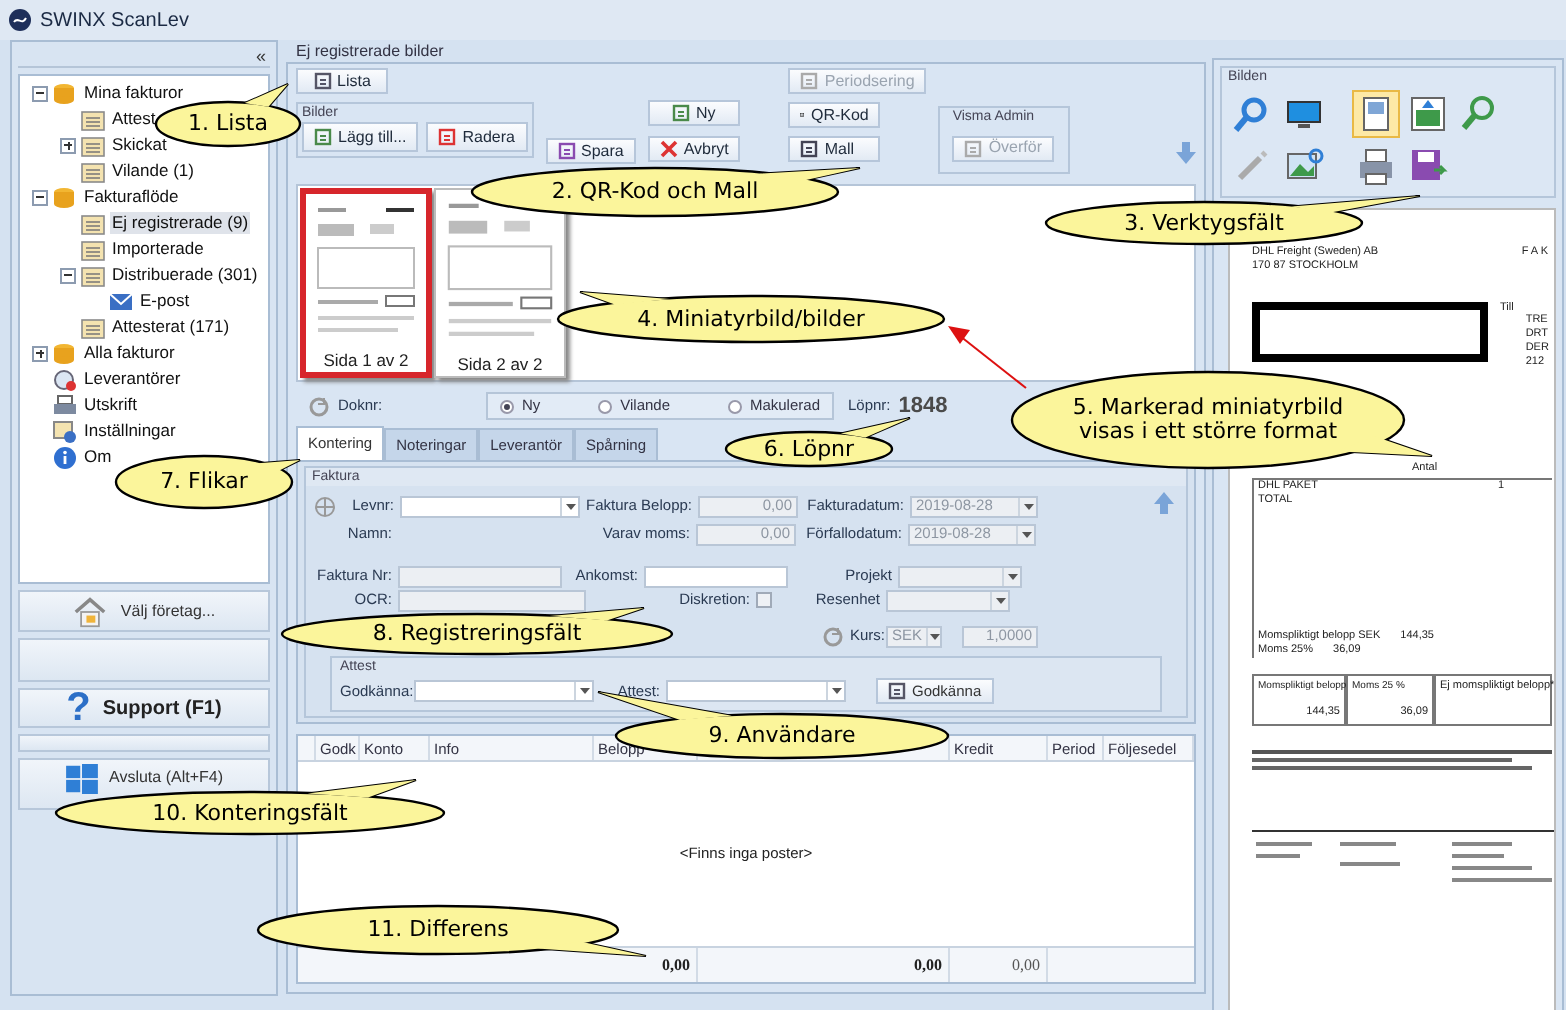 The image size is (1566, 1010). I want to click on panel-header: Ej registrerade bilder, so click(370, 51).